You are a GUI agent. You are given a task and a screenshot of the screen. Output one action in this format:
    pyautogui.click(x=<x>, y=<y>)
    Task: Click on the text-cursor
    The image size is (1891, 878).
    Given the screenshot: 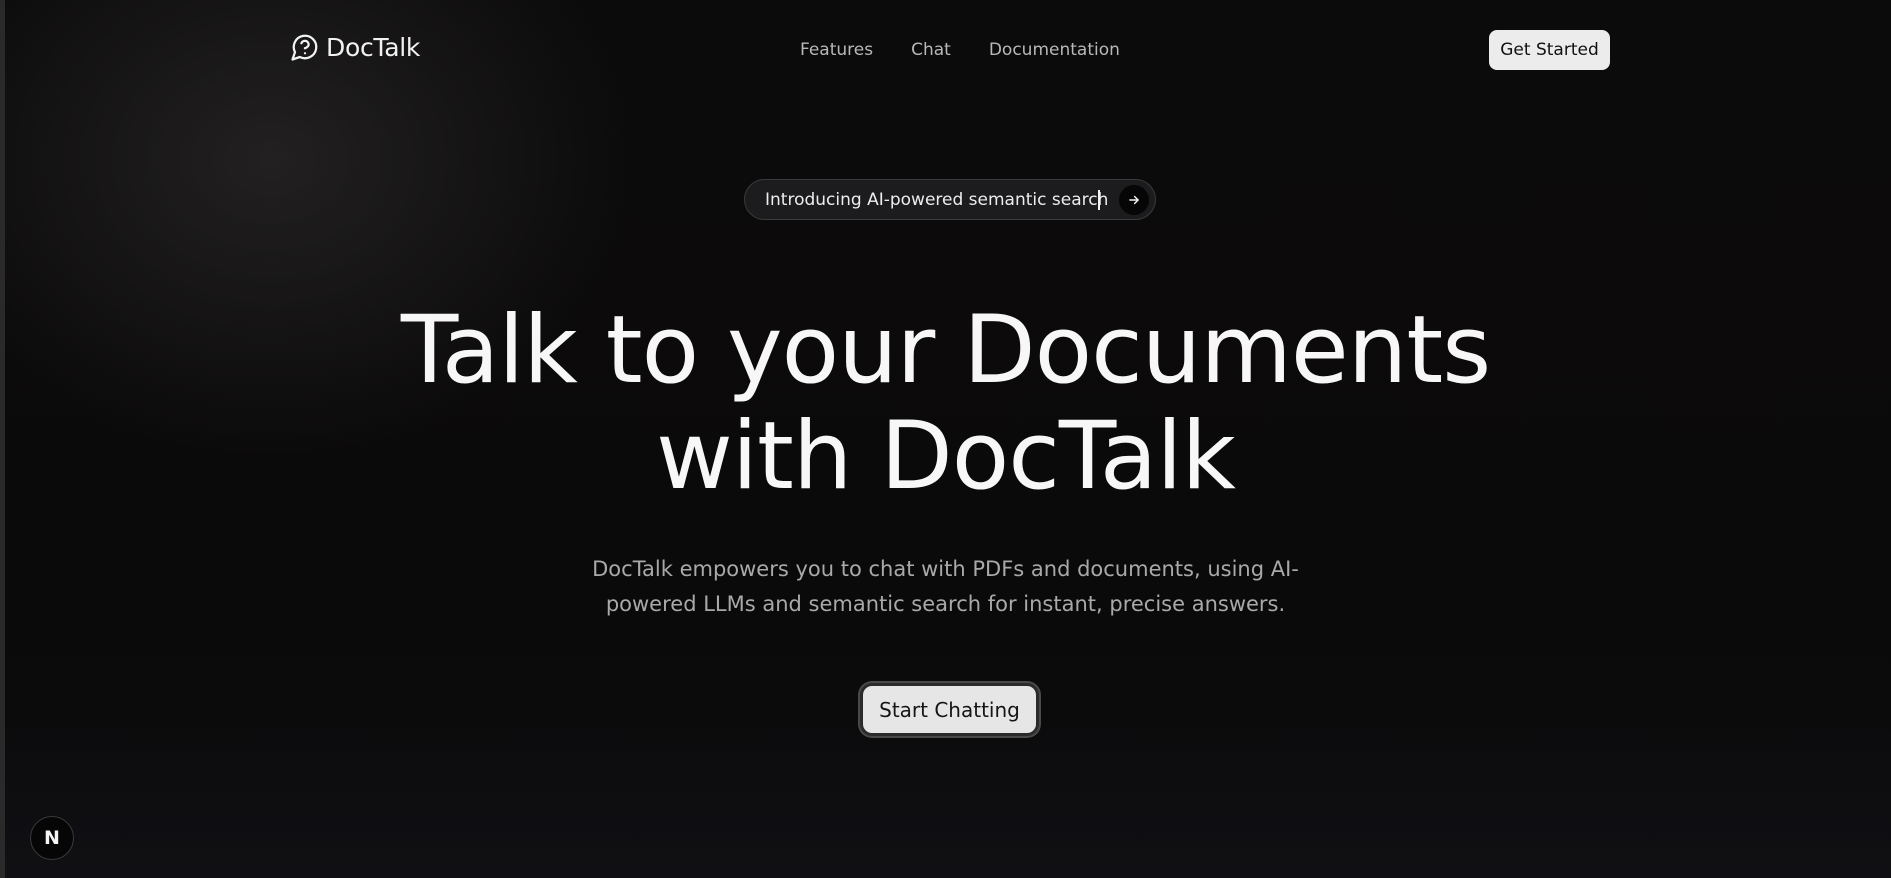 What is the action you would take?
    pyautogui.click(x=1099, y=200)
    